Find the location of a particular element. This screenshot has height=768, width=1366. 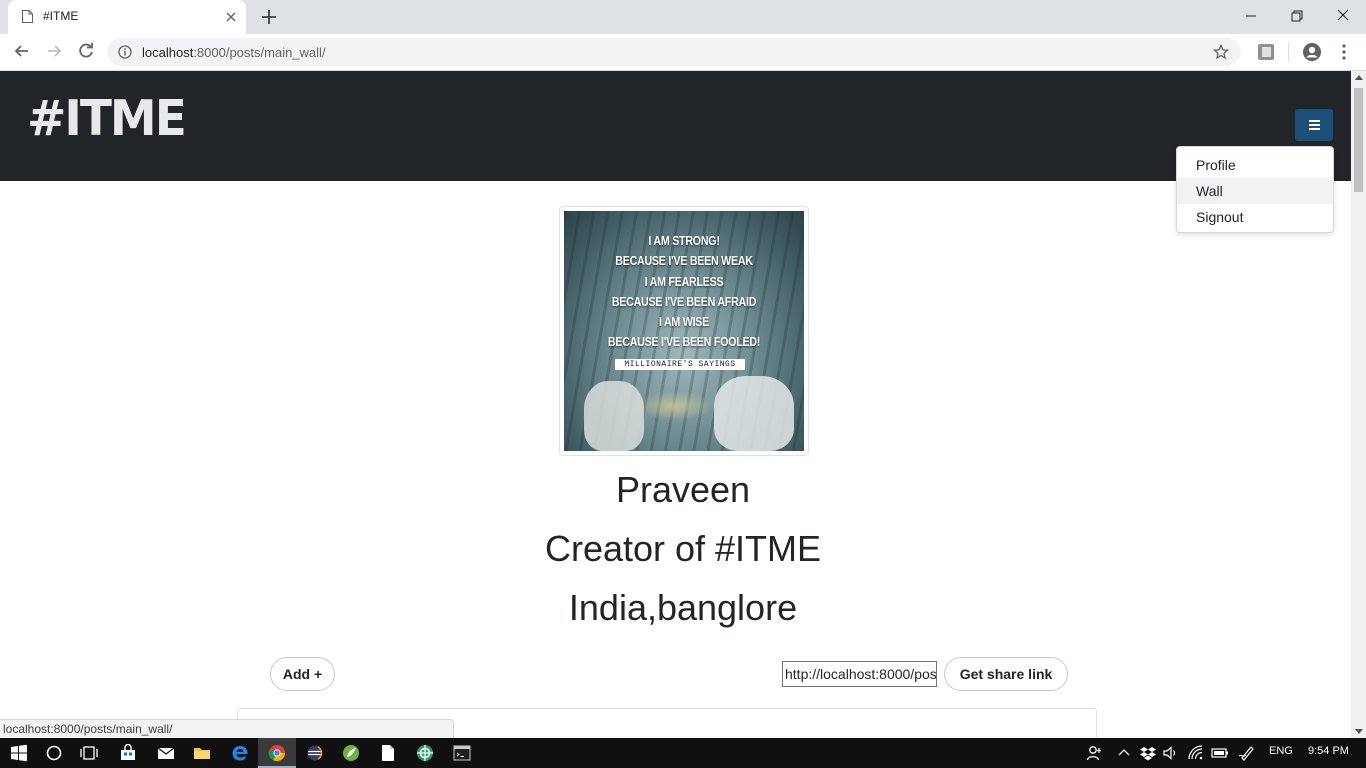

store-icon is located at coordinates (128, 753).